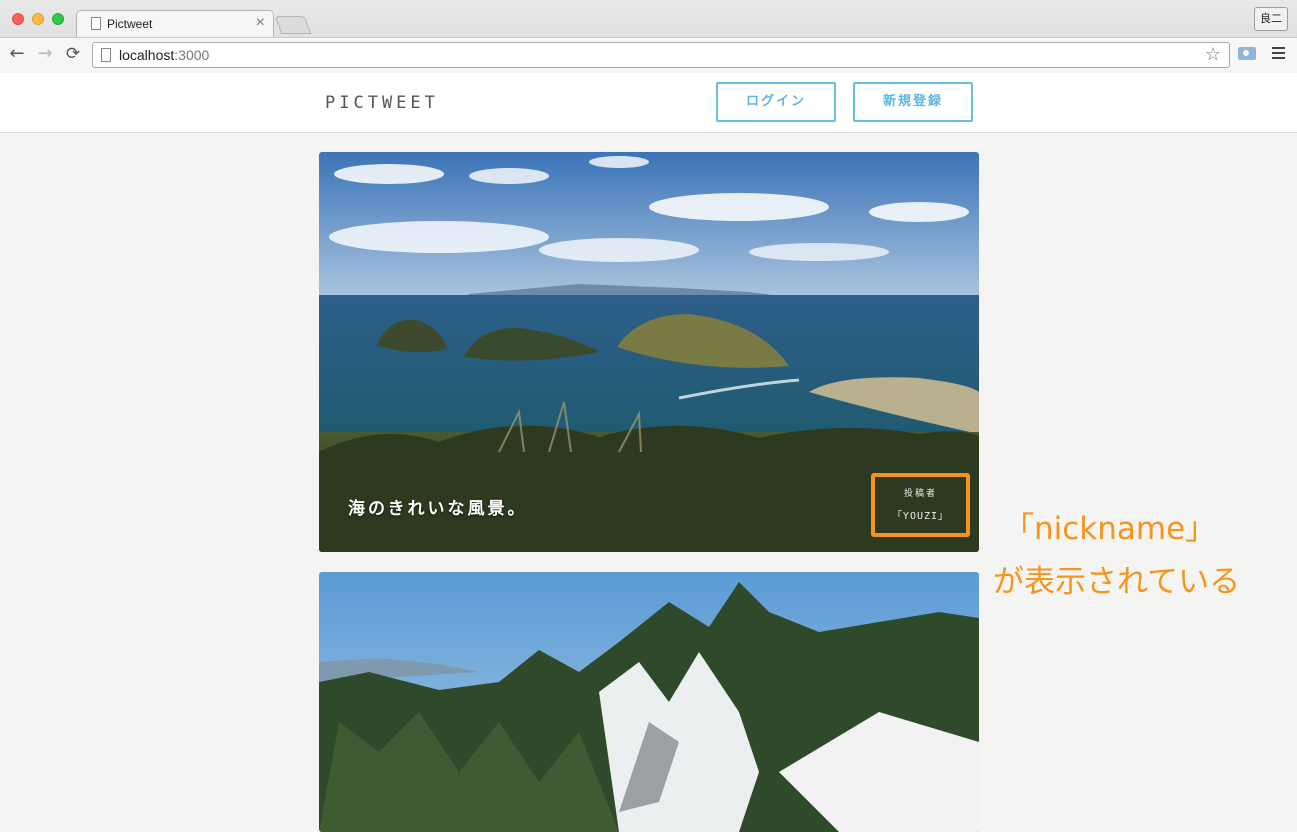 This screenshot has width=1297, height=832. What do you see at coordinates (648, 103) in the screenshot?
I see `site-header: PICTWEET ログイン 新規登録` at bounding box center [648, 103].